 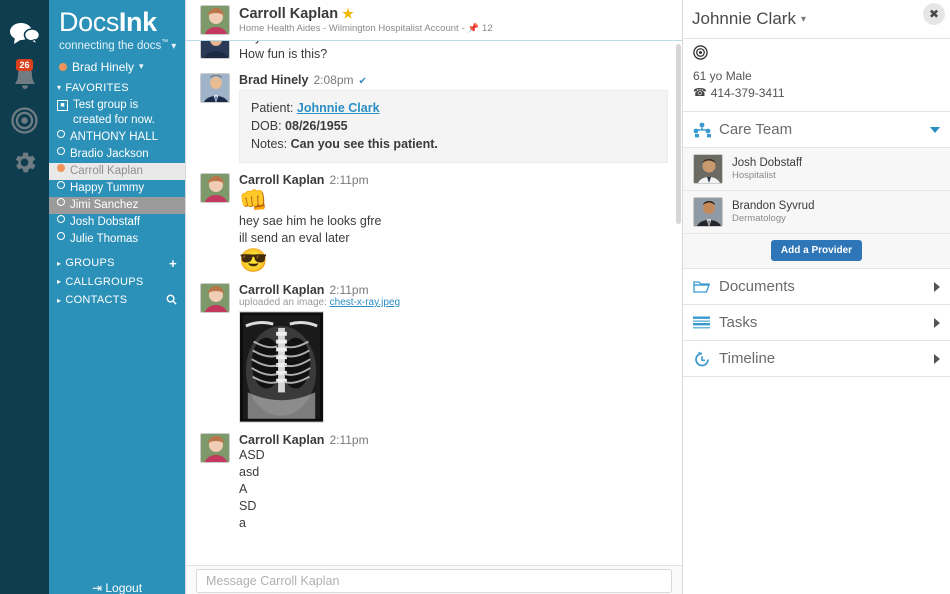 I want to click on chat-scrollbar, so click(x=678, y=134).